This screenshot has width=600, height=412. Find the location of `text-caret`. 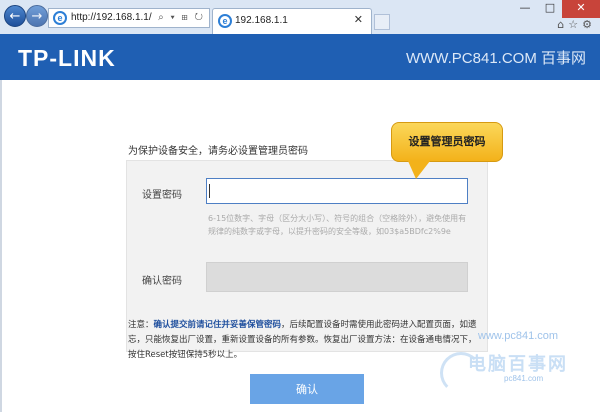

text-caret is located at coordinates (209, 191).